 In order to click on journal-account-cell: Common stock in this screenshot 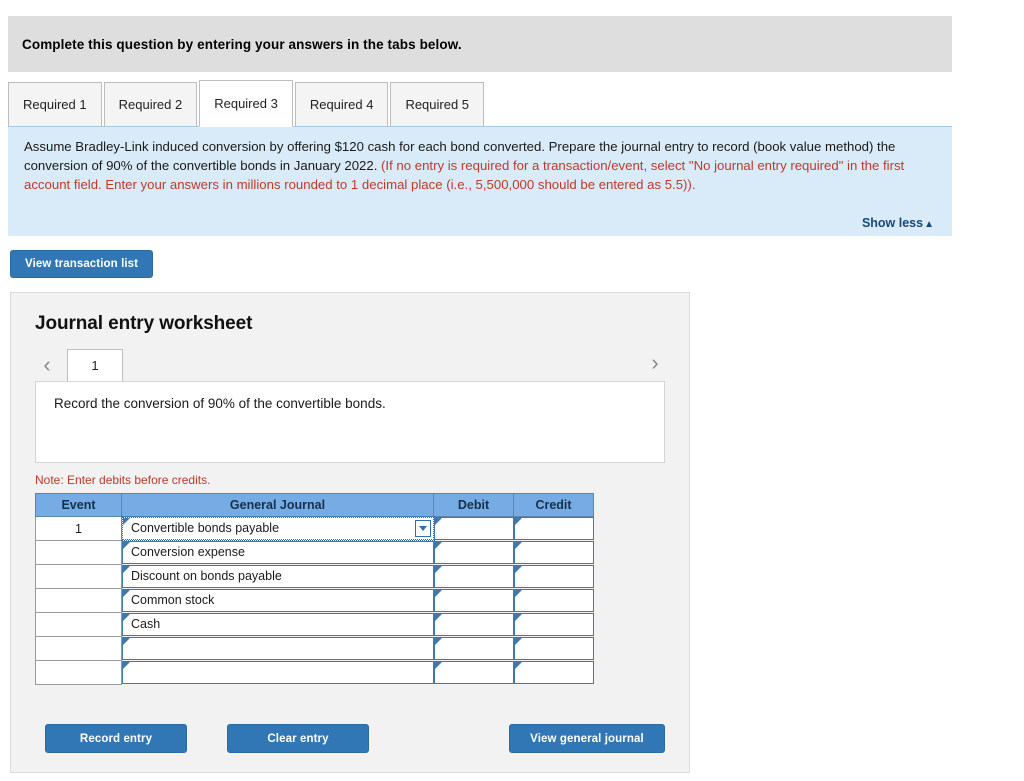, I will do `click(278, 601)`.